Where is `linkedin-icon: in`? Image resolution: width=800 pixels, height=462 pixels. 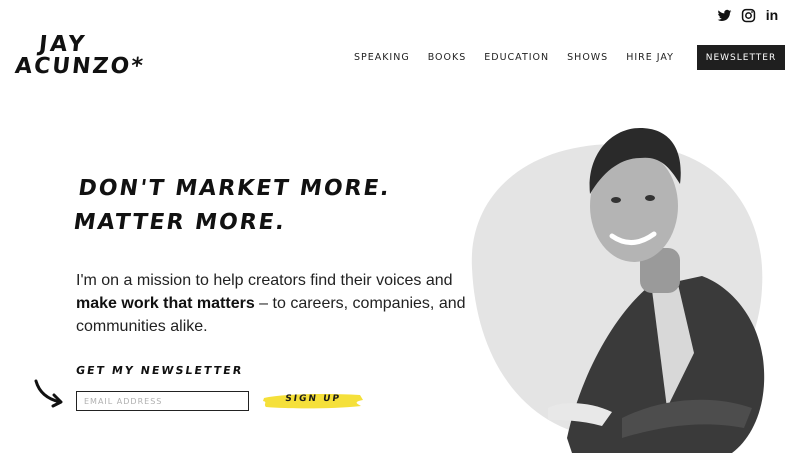 linkedin-icon: in is located at coordinates (772, 15).